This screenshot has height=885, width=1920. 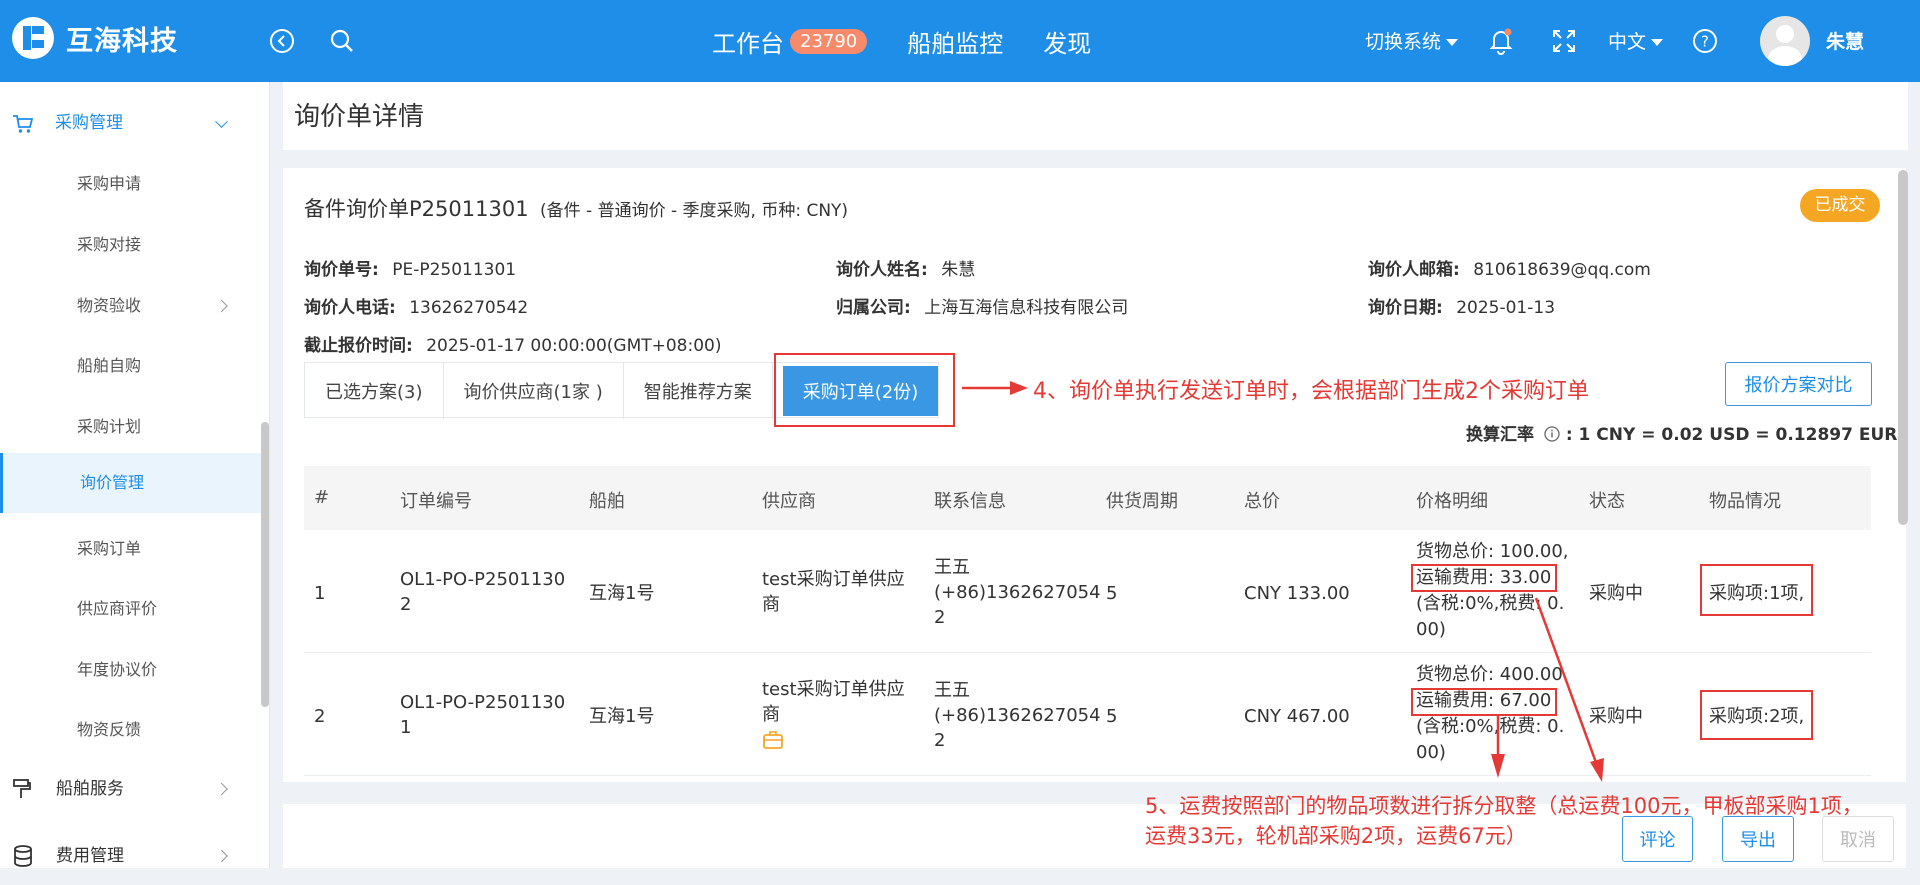 What do you see at coordinates (374, 391) in the screenshot?
I see `tab-selected-plans: 已选方案(3)` at bounding box center [374, 391].